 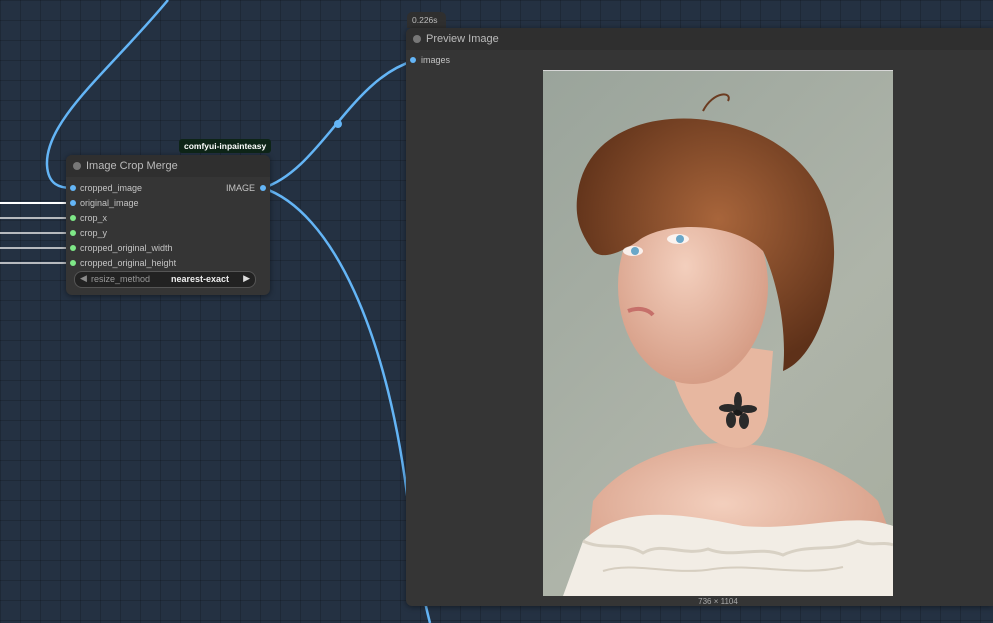 I want to click on resize-method-combo: ◀ resize_method nearest-exact ▶, so click(x=165, y=279).